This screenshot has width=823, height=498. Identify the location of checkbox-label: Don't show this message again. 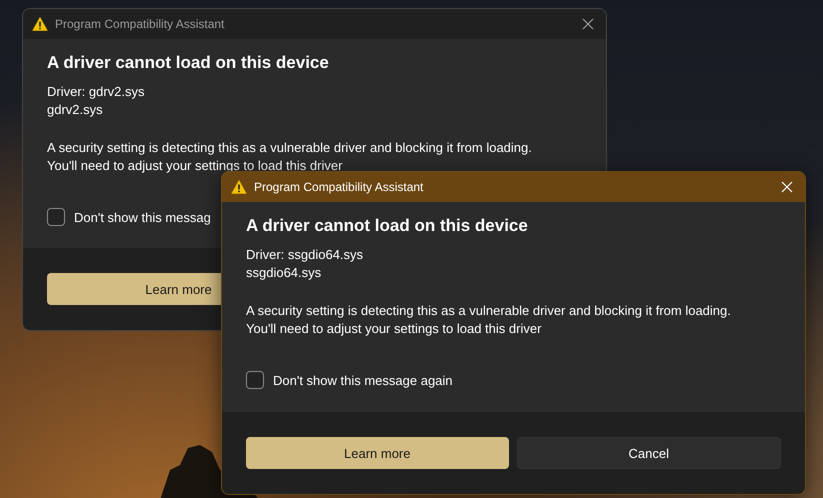
(363, 380).